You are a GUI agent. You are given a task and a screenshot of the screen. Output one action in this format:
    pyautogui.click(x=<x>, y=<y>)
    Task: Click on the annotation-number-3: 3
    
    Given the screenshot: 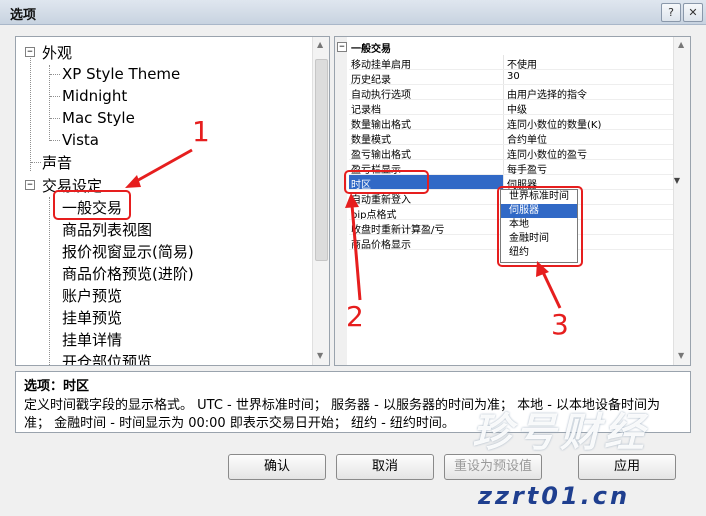 What is the action you would take?
    pyautogui.click(x=560, y=324)
    